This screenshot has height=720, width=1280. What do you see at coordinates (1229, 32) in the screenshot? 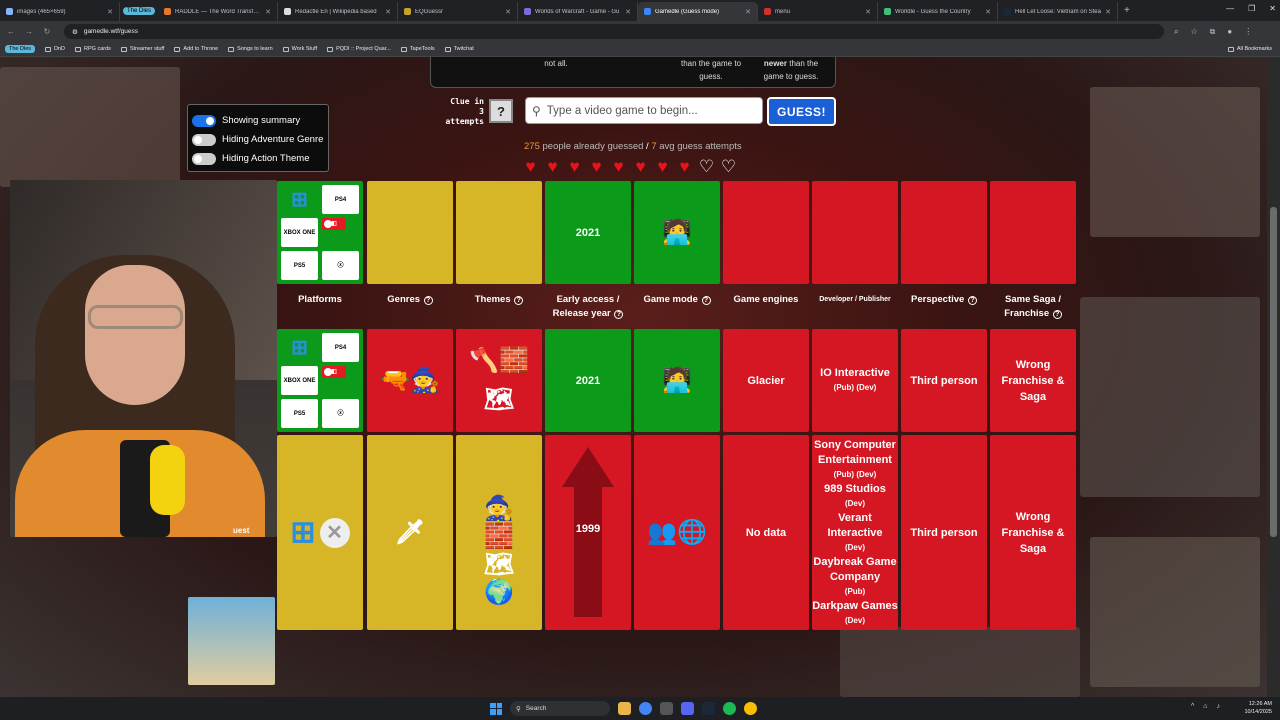
I see `profile-icon: ●` at bounding box center [1229, 32].